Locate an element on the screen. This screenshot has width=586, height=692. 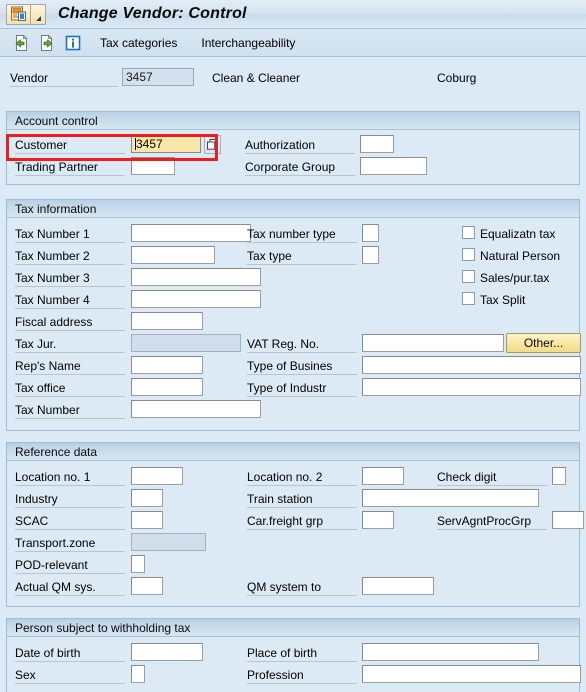
location-no-2-field is located at coordinates (383, 476).